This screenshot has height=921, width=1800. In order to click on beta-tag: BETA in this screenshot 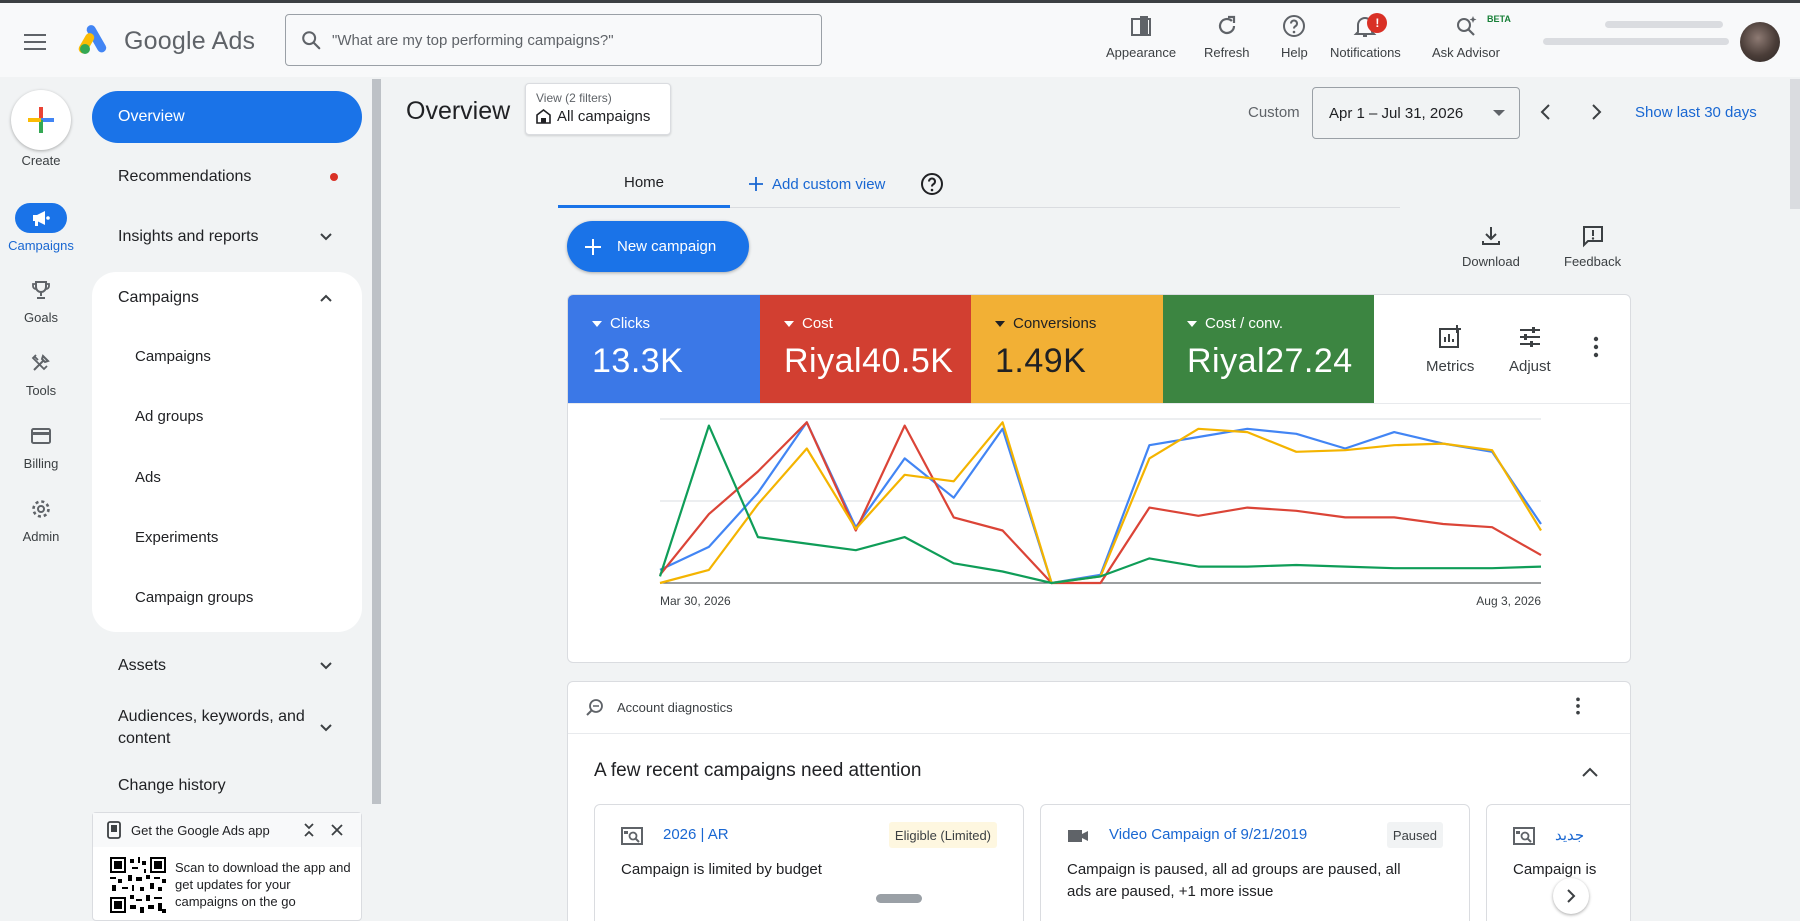, I will do `click(1499, 19)`.